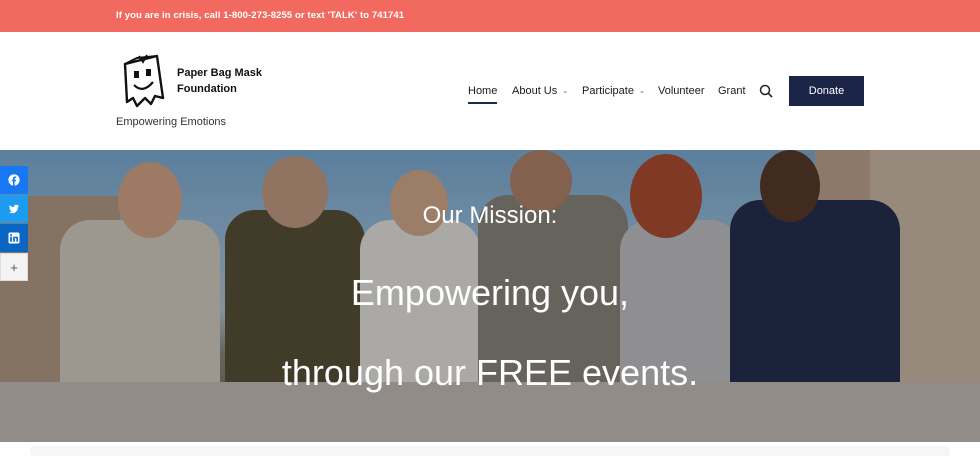 This screenshot has width=980, height=463. Describe the element at coordinates (490, 215) in the screenshot. I see `hero-subtitle: Our Mission:` at that location.